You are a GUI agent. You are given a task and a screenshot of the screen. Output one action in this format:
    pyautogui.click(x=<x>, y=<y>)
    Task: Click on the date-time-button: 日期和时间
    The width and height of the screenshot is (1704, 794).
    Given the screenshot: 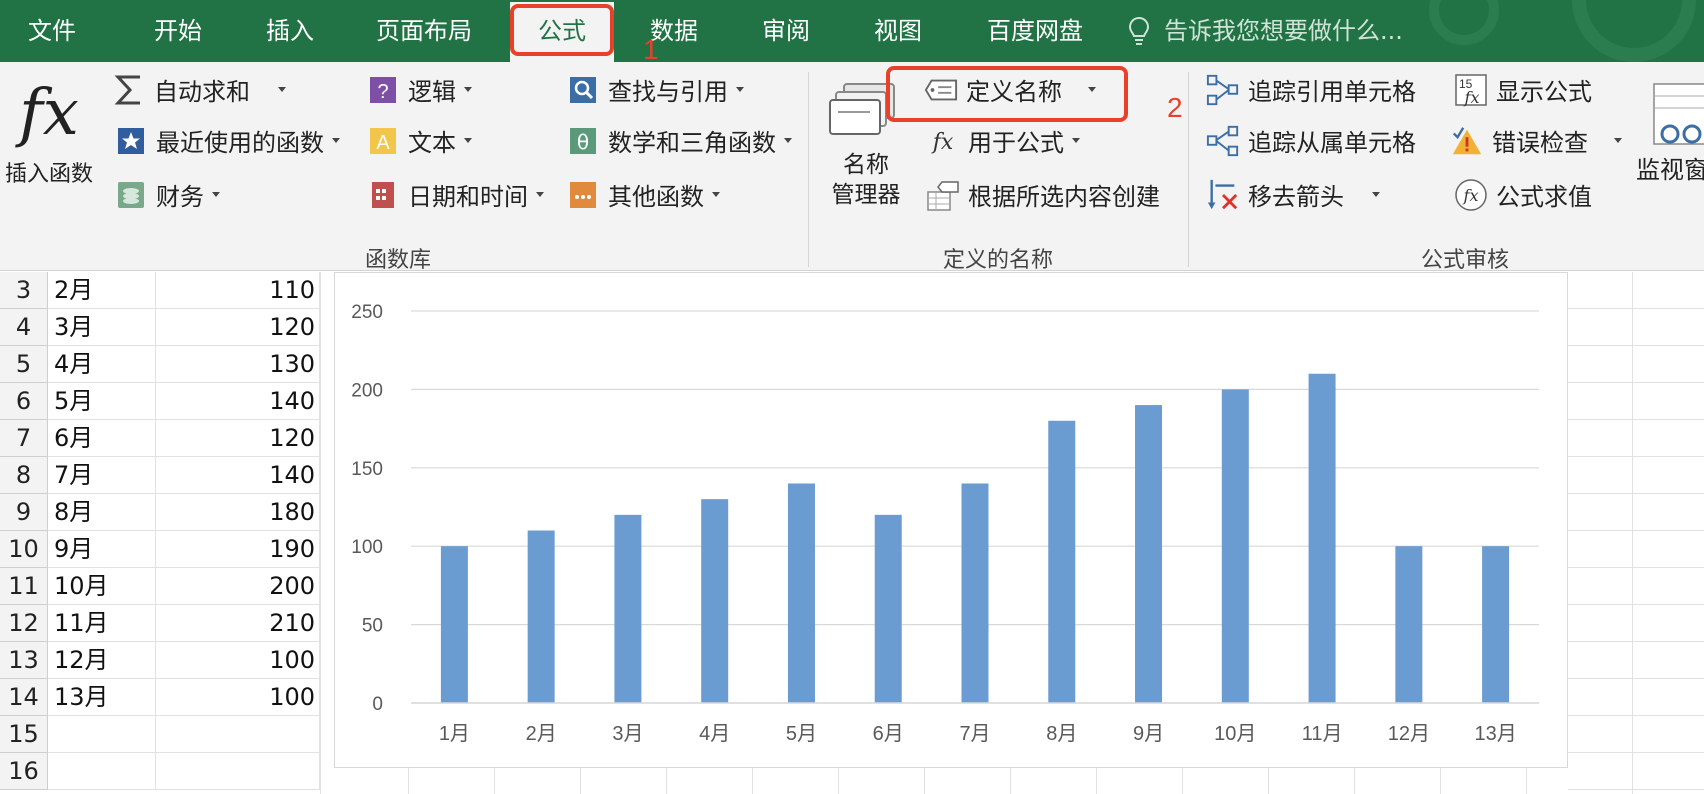 What is the action you would take?
    pyautogui.click(x=455, y=194)
    